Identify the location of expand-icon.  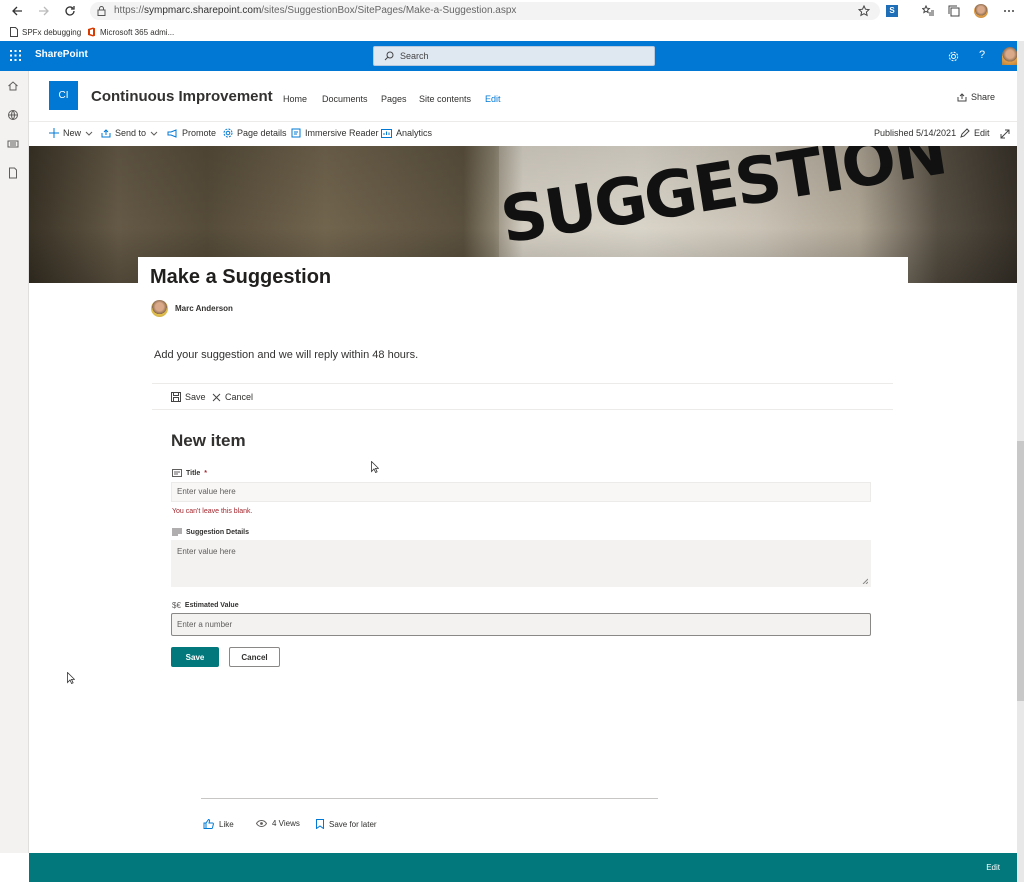
(1005, 134).